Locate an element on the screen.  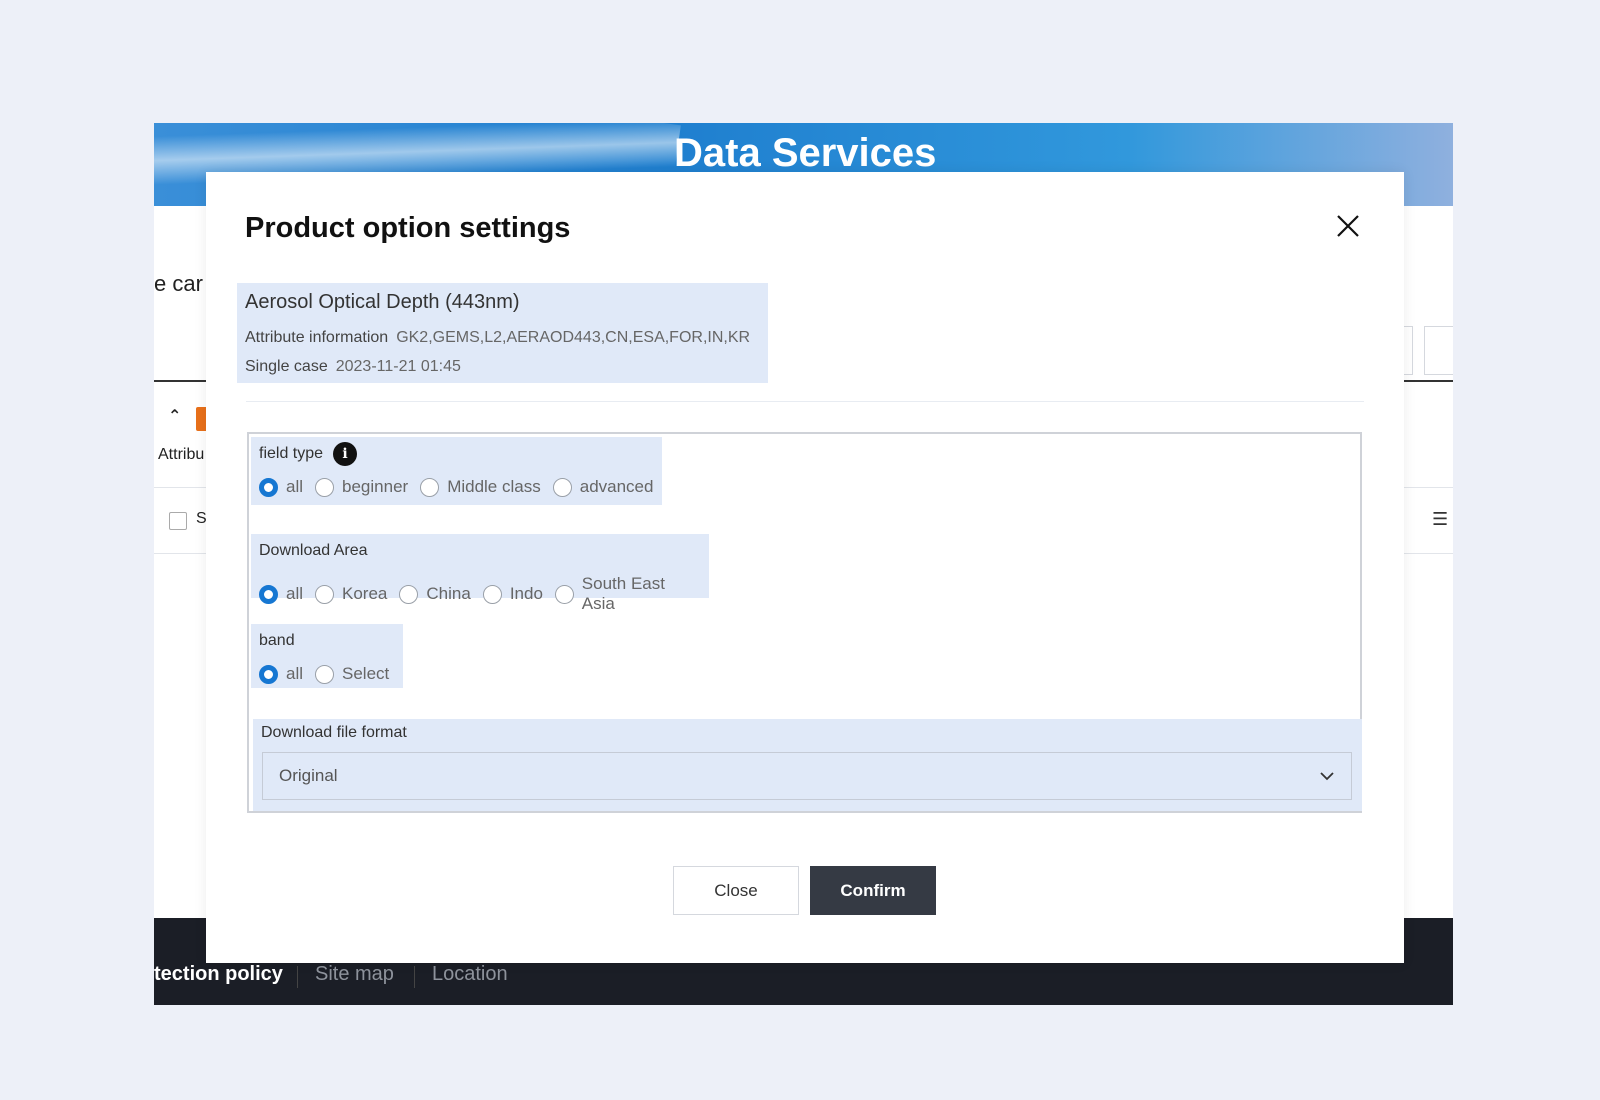
field-type-label: field type is located at coordinates (291, 453).